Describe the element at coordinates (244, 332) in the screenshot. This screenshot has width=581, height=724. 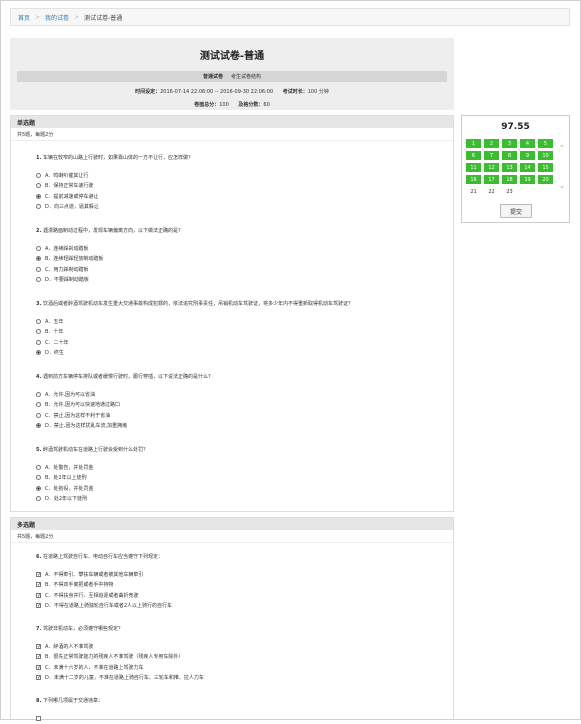
I see `option: B．十年` at that location.